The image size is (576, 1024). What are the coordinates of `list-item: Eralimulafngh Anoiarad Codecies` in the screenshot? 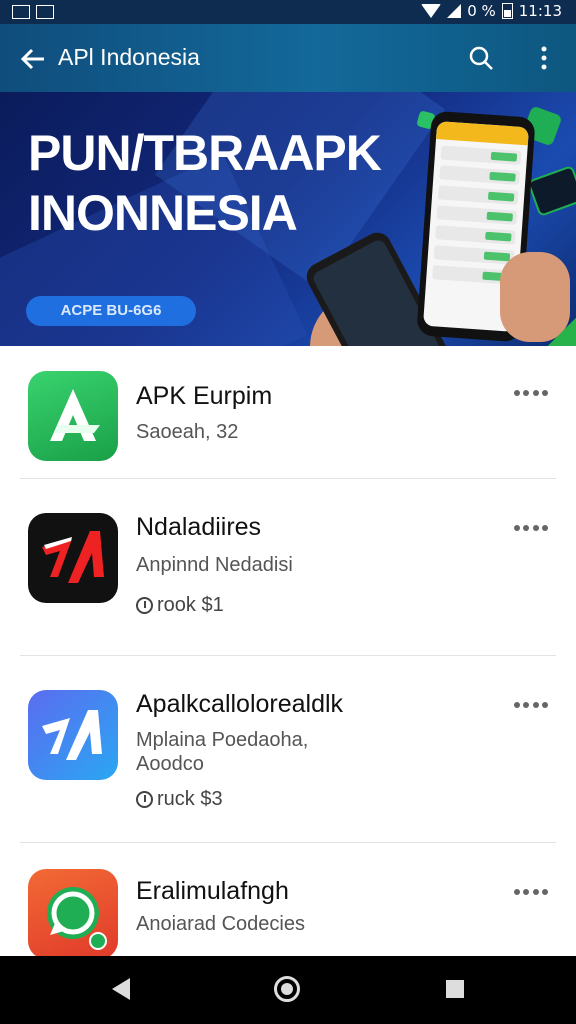 It's located at (288, 899).